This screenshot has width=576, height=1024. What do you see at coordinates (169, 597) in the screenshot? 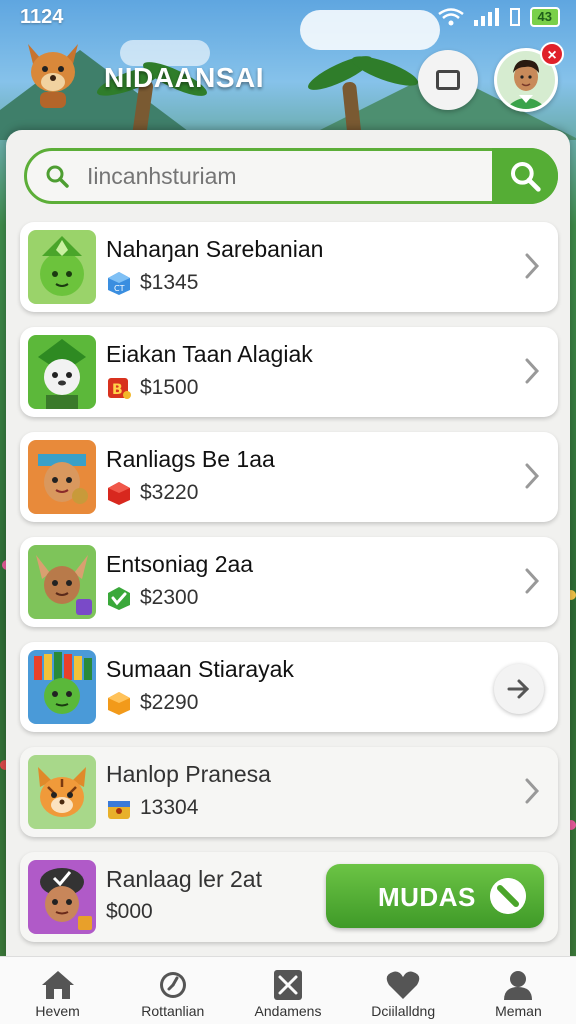
I see `item-price: $2300` at bounding box center [169, 597].